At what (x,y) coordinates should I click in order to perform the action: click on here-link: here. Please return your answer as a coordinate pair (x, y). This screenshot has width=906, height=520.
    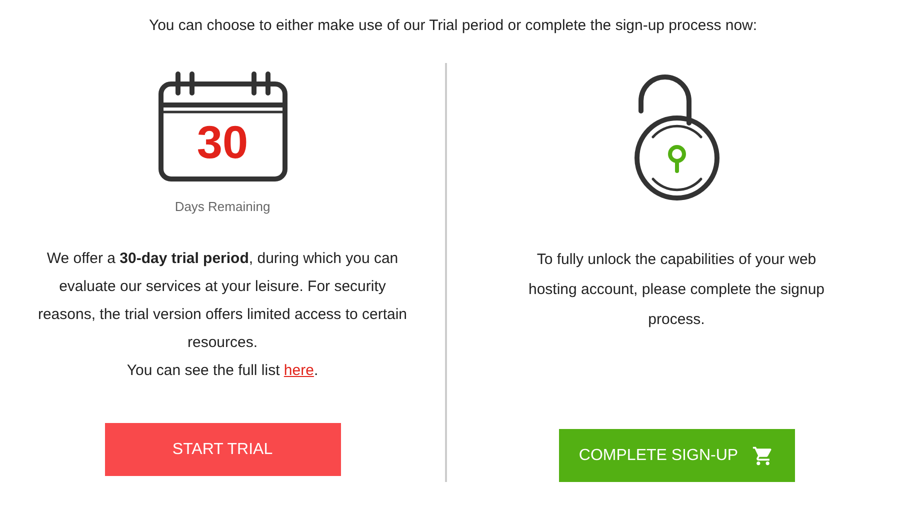
    Looking at the image, I should click on (299, 370).